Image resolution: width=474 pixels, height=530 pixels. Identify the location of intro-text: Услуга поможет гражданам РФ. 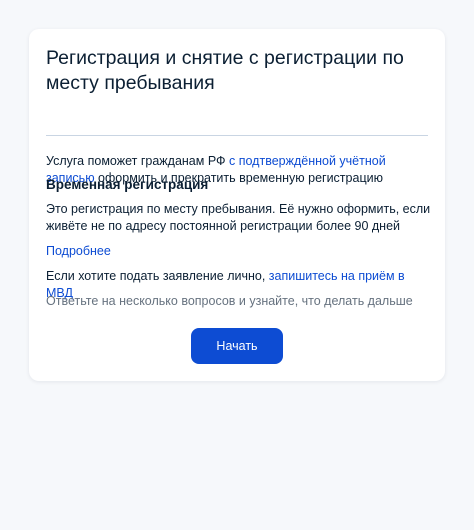
(137, 161).